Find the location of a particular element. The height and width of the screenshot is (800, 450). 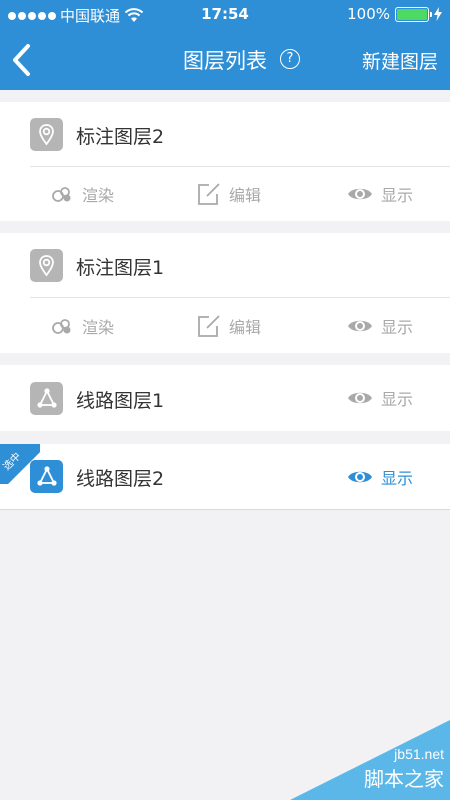

layer-card: 标注图层2 渲染 编辑 显示 is located at coordinates (225, 161).